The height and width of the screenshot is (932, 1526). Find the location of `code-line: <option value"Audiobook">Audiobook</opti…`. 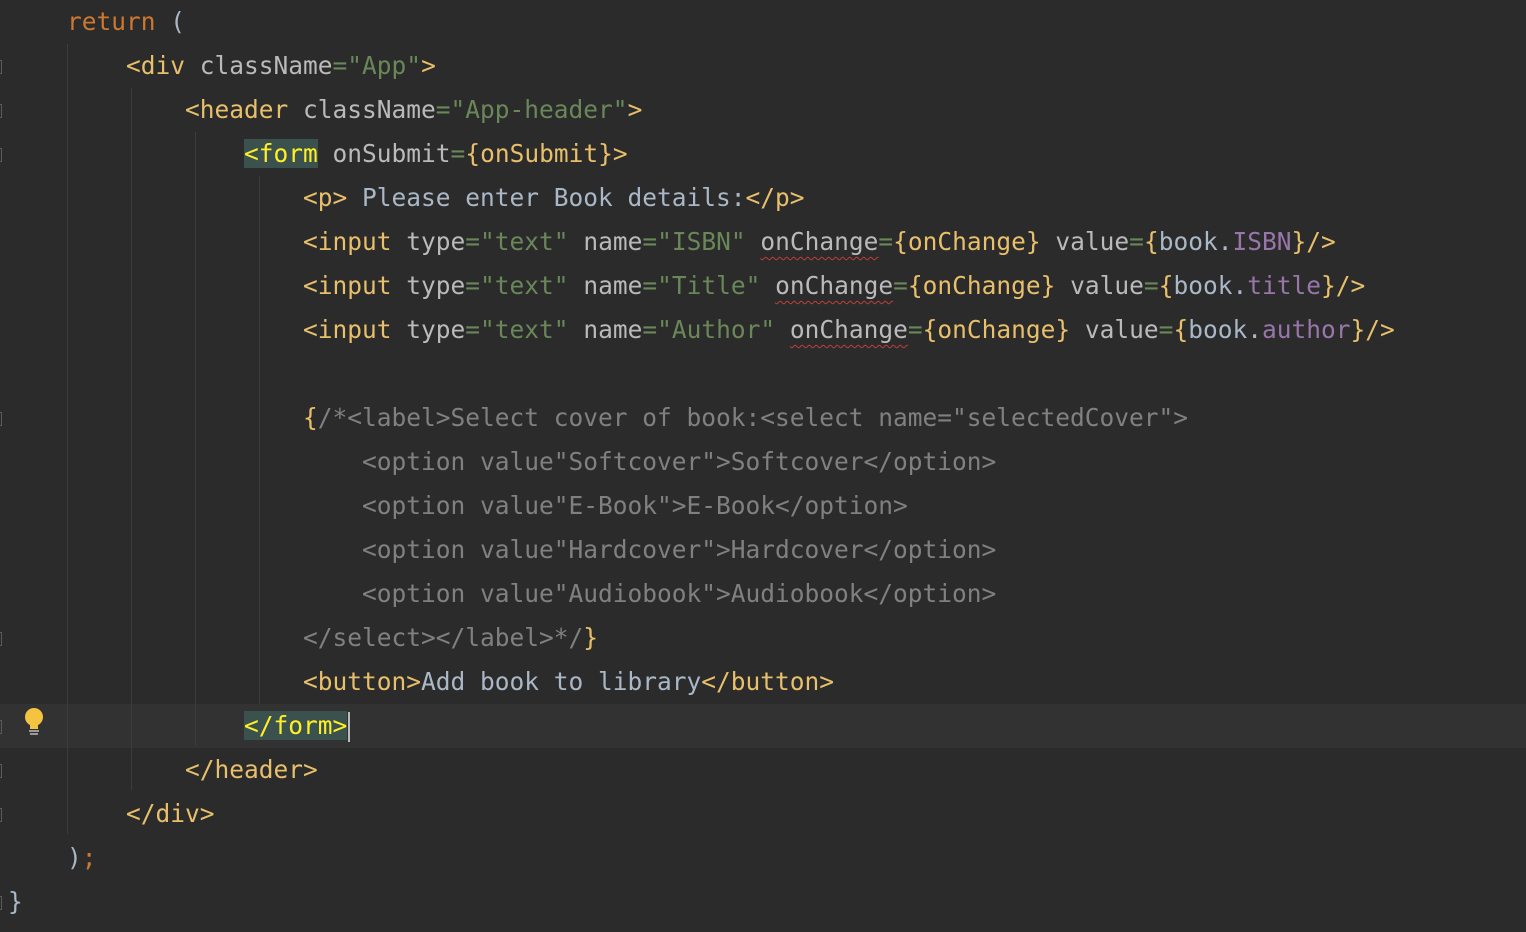

code-line: <option value"Audiobook">Audiobook</opti… is located at coordinates (502, 594).